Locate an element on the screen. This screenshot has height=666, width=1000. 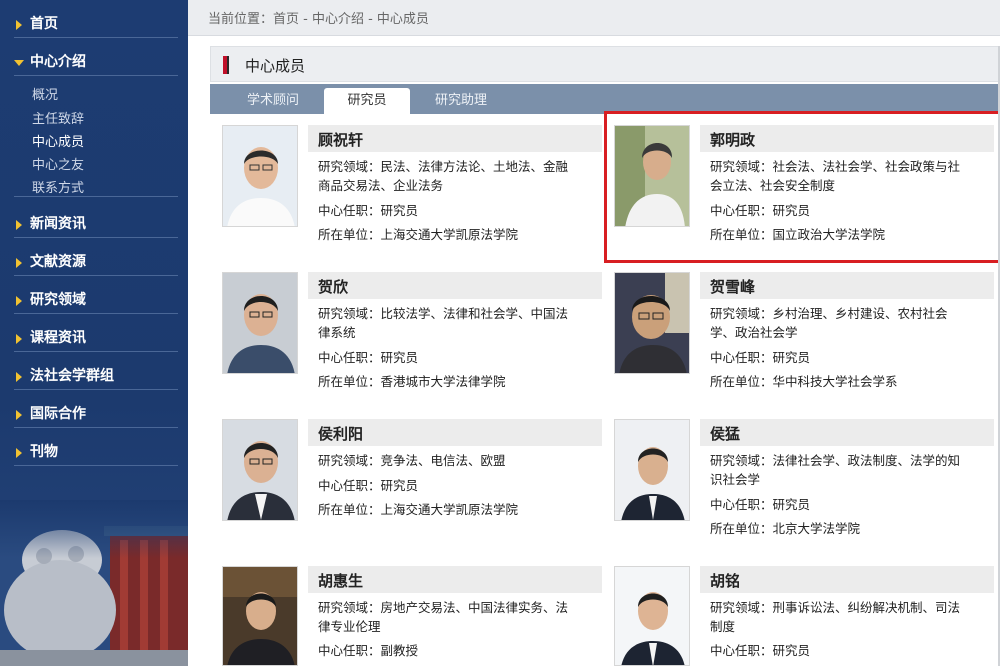
name-bar: 胡惠生 is located at coordinates (455, 579).